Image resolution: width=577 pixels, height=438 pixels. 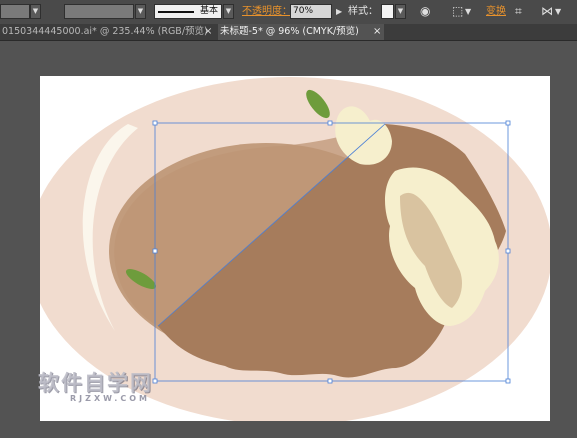 I want to click on isolate-group-icon: ⌗, so click(x=518, y=11).